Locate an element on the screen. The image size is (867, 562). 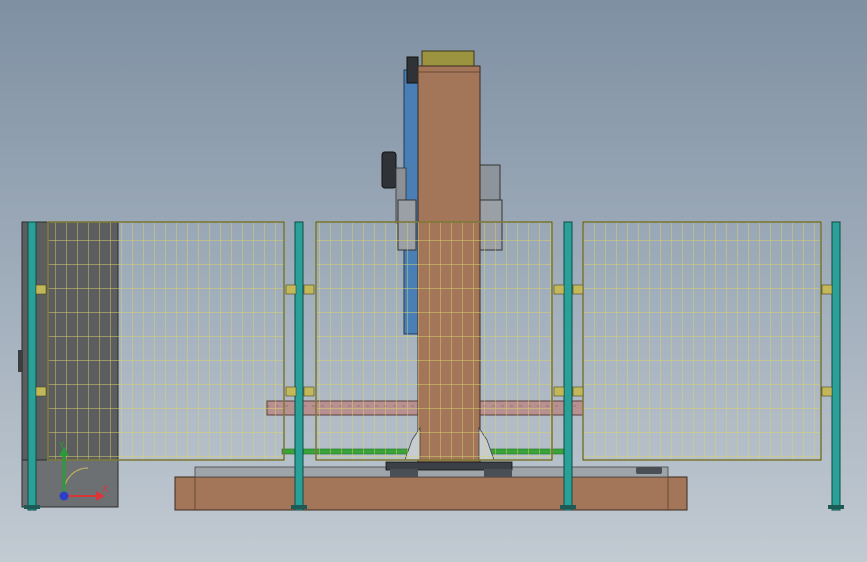
y-axis-label: Y is located at coordinates (61, 446).